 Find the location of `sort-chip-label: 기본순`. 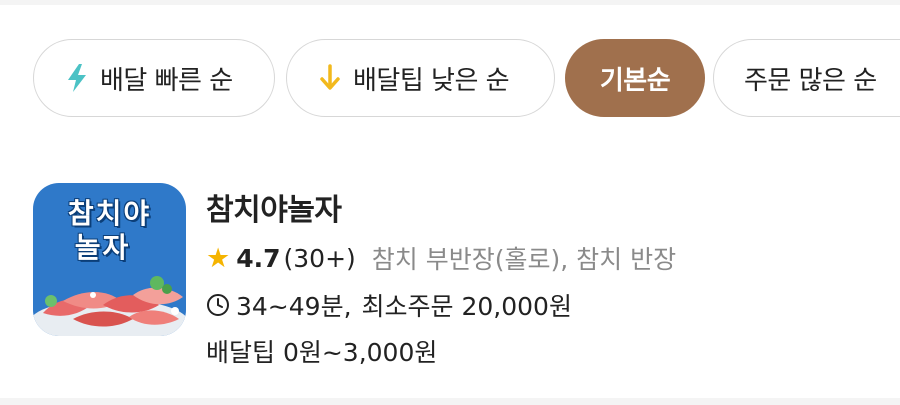

sort-chip-label: 기본순 is located at coordinates (635, 80).